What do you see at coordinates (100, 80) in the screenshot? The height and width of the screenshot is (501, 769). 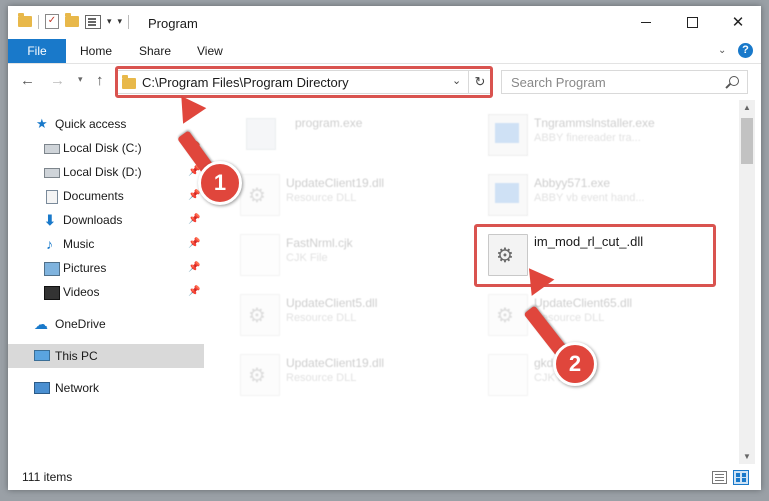 I see `up-arrow-icon: ↑` at bounding box center [100, 80].